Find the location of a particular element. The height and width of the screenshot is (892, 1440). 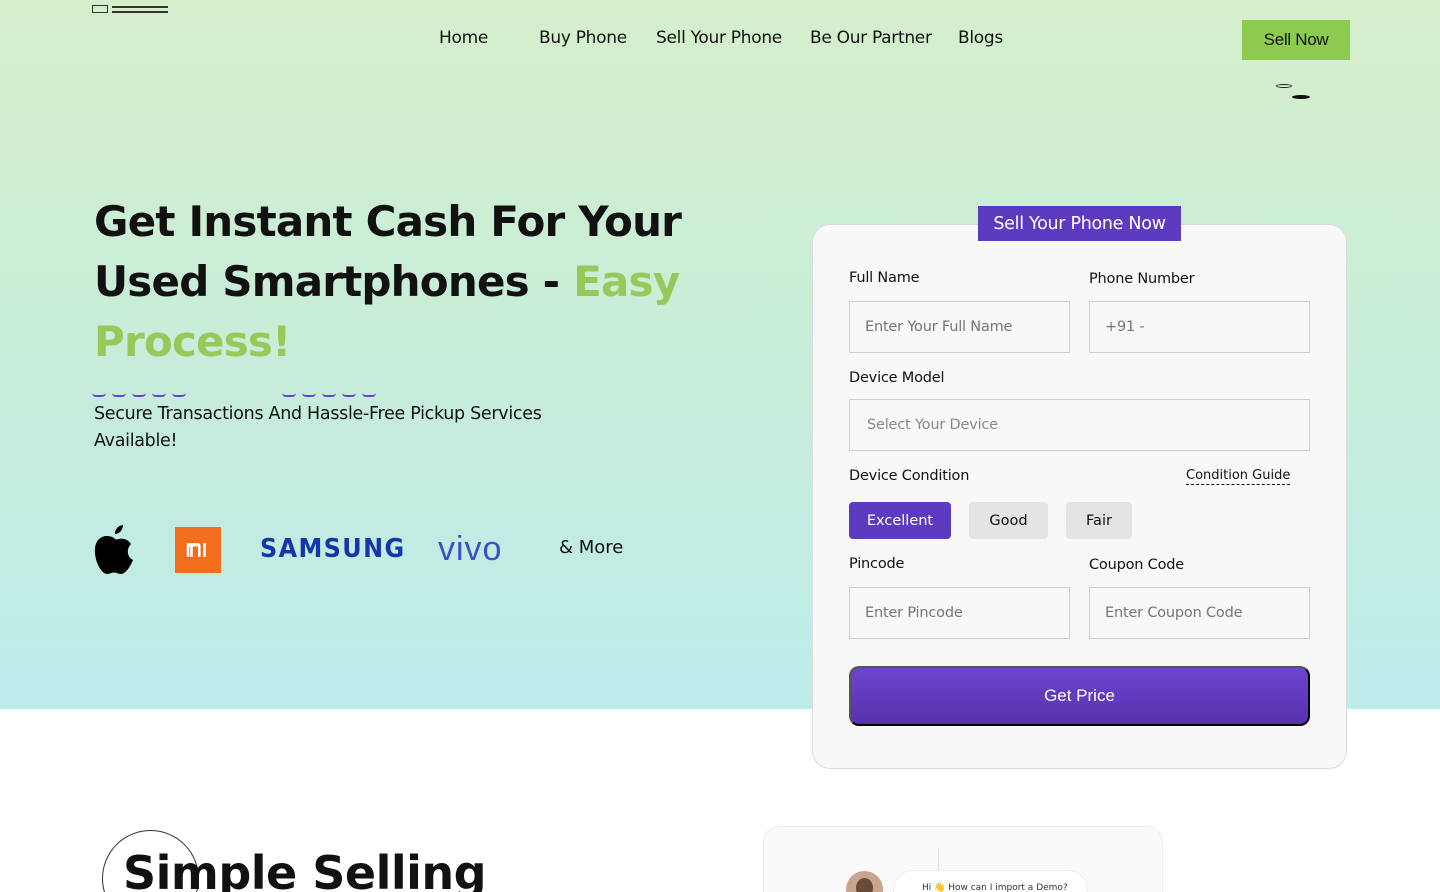

coupon-code-input is located at coordinates (1199, 613).